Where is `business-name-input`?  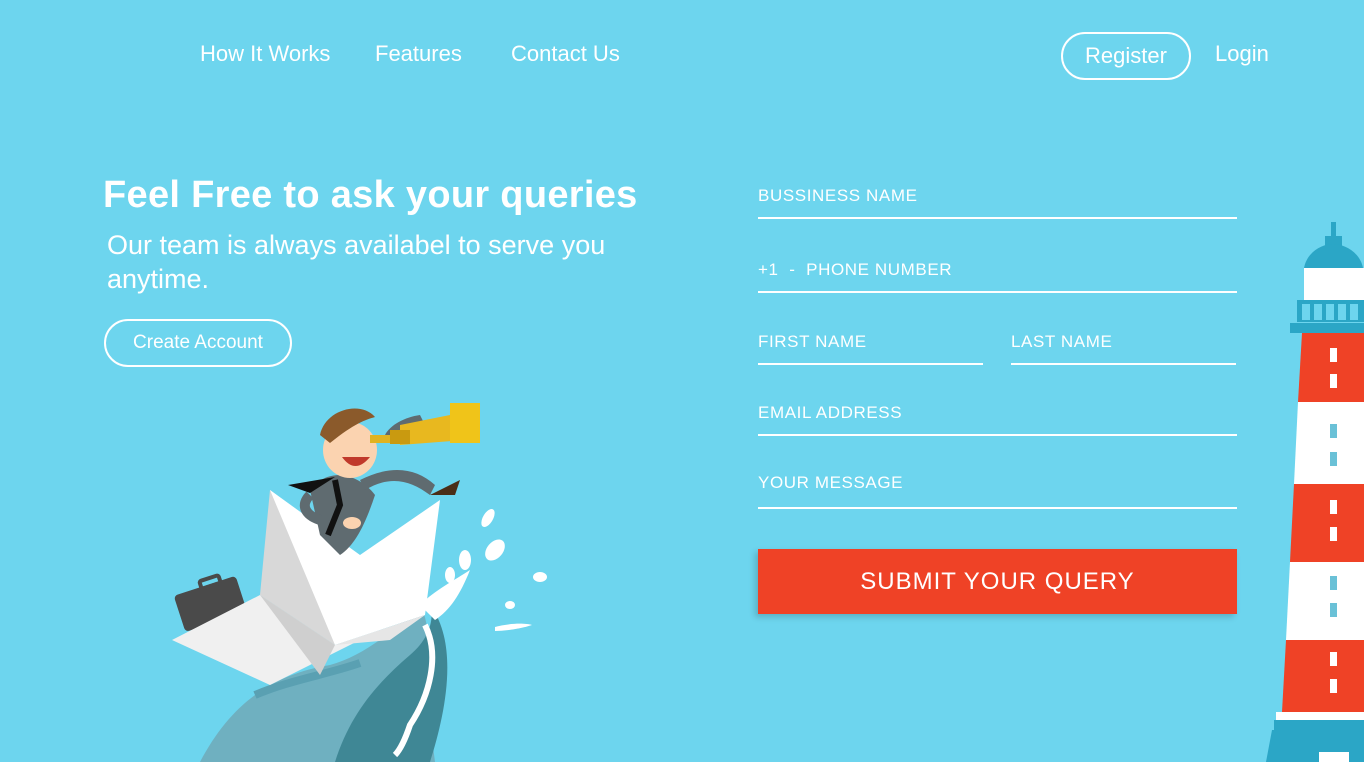
business-name-input is located at coordinates (997, 194).